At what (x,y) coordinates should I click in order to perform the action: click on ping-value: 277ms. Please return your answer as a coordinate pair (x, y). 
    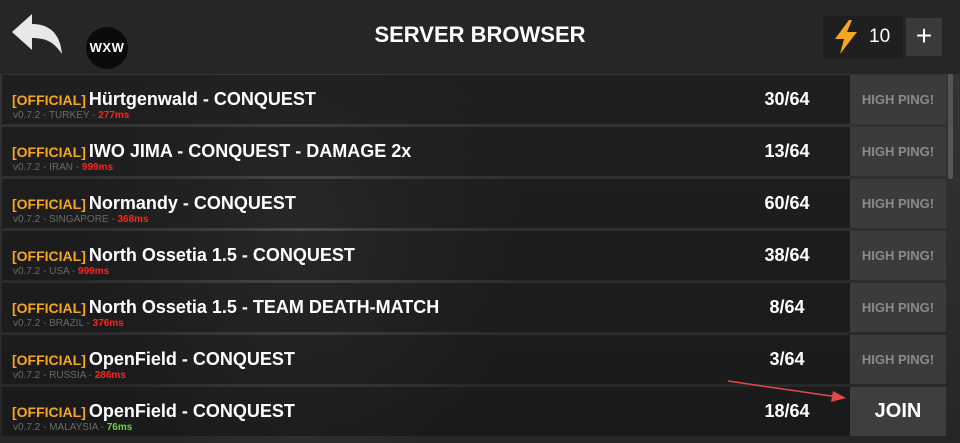
    Looking at the image, I should click on (114, 115).